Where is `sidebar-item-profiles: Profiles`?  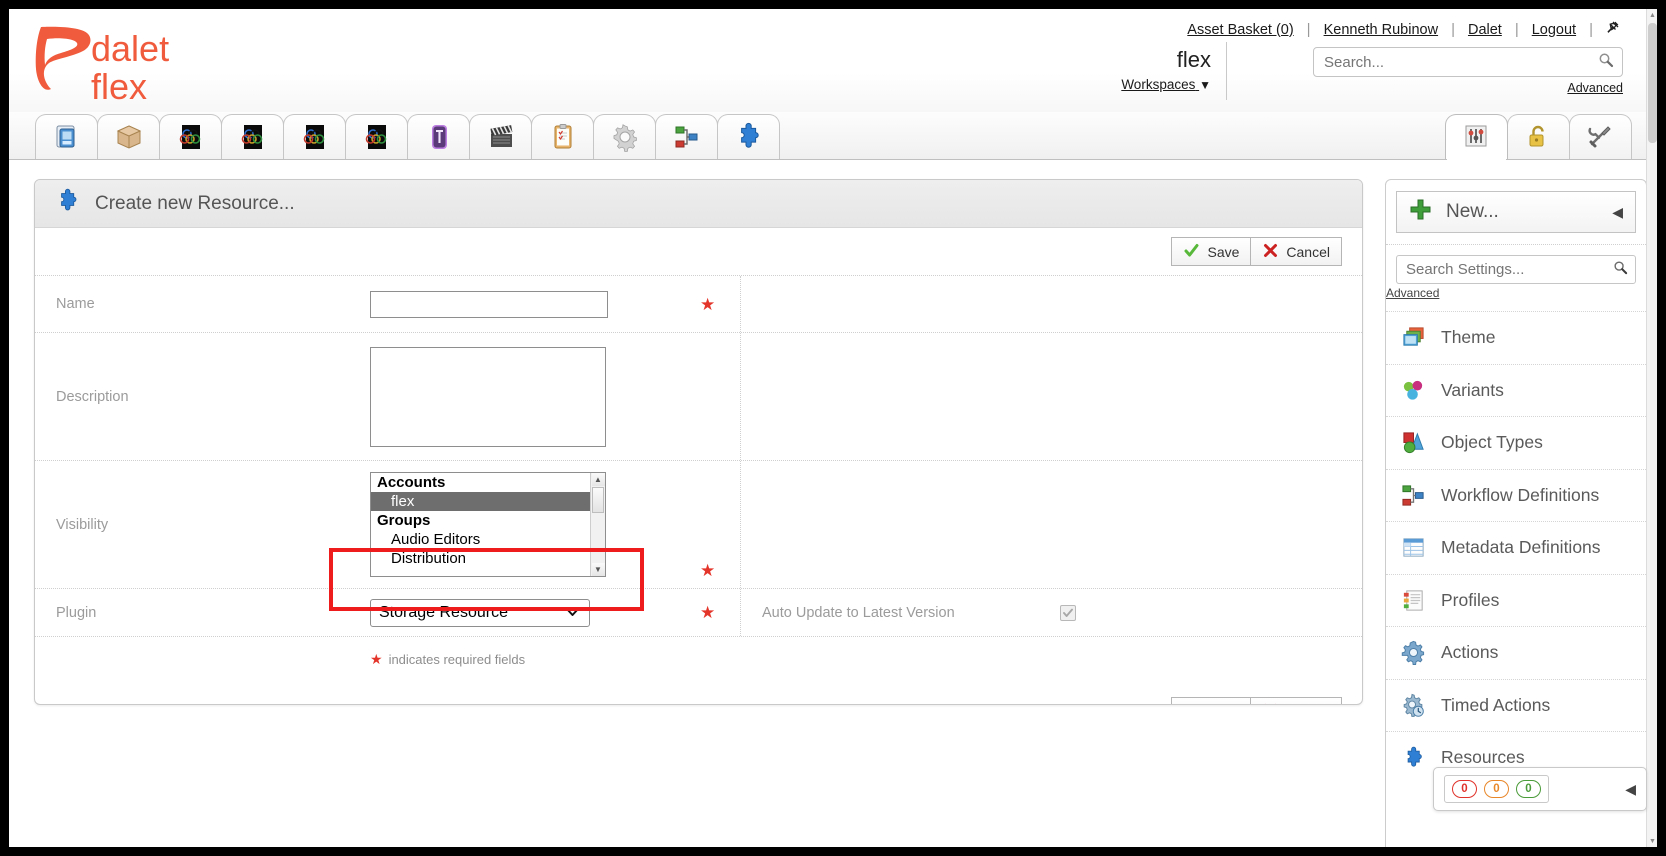 sidebar-item-profiles: Profiles is located at coordinates (1516, 600).